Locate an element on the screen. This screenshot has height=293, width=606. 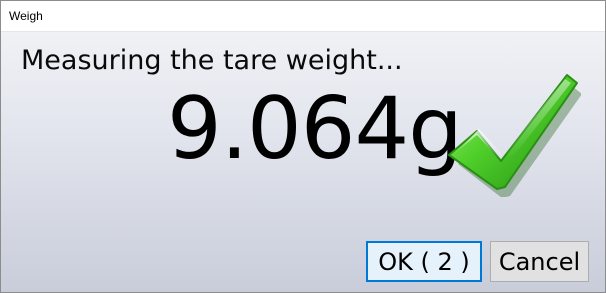
checkmark-icon is located at coordinates (514, 135).